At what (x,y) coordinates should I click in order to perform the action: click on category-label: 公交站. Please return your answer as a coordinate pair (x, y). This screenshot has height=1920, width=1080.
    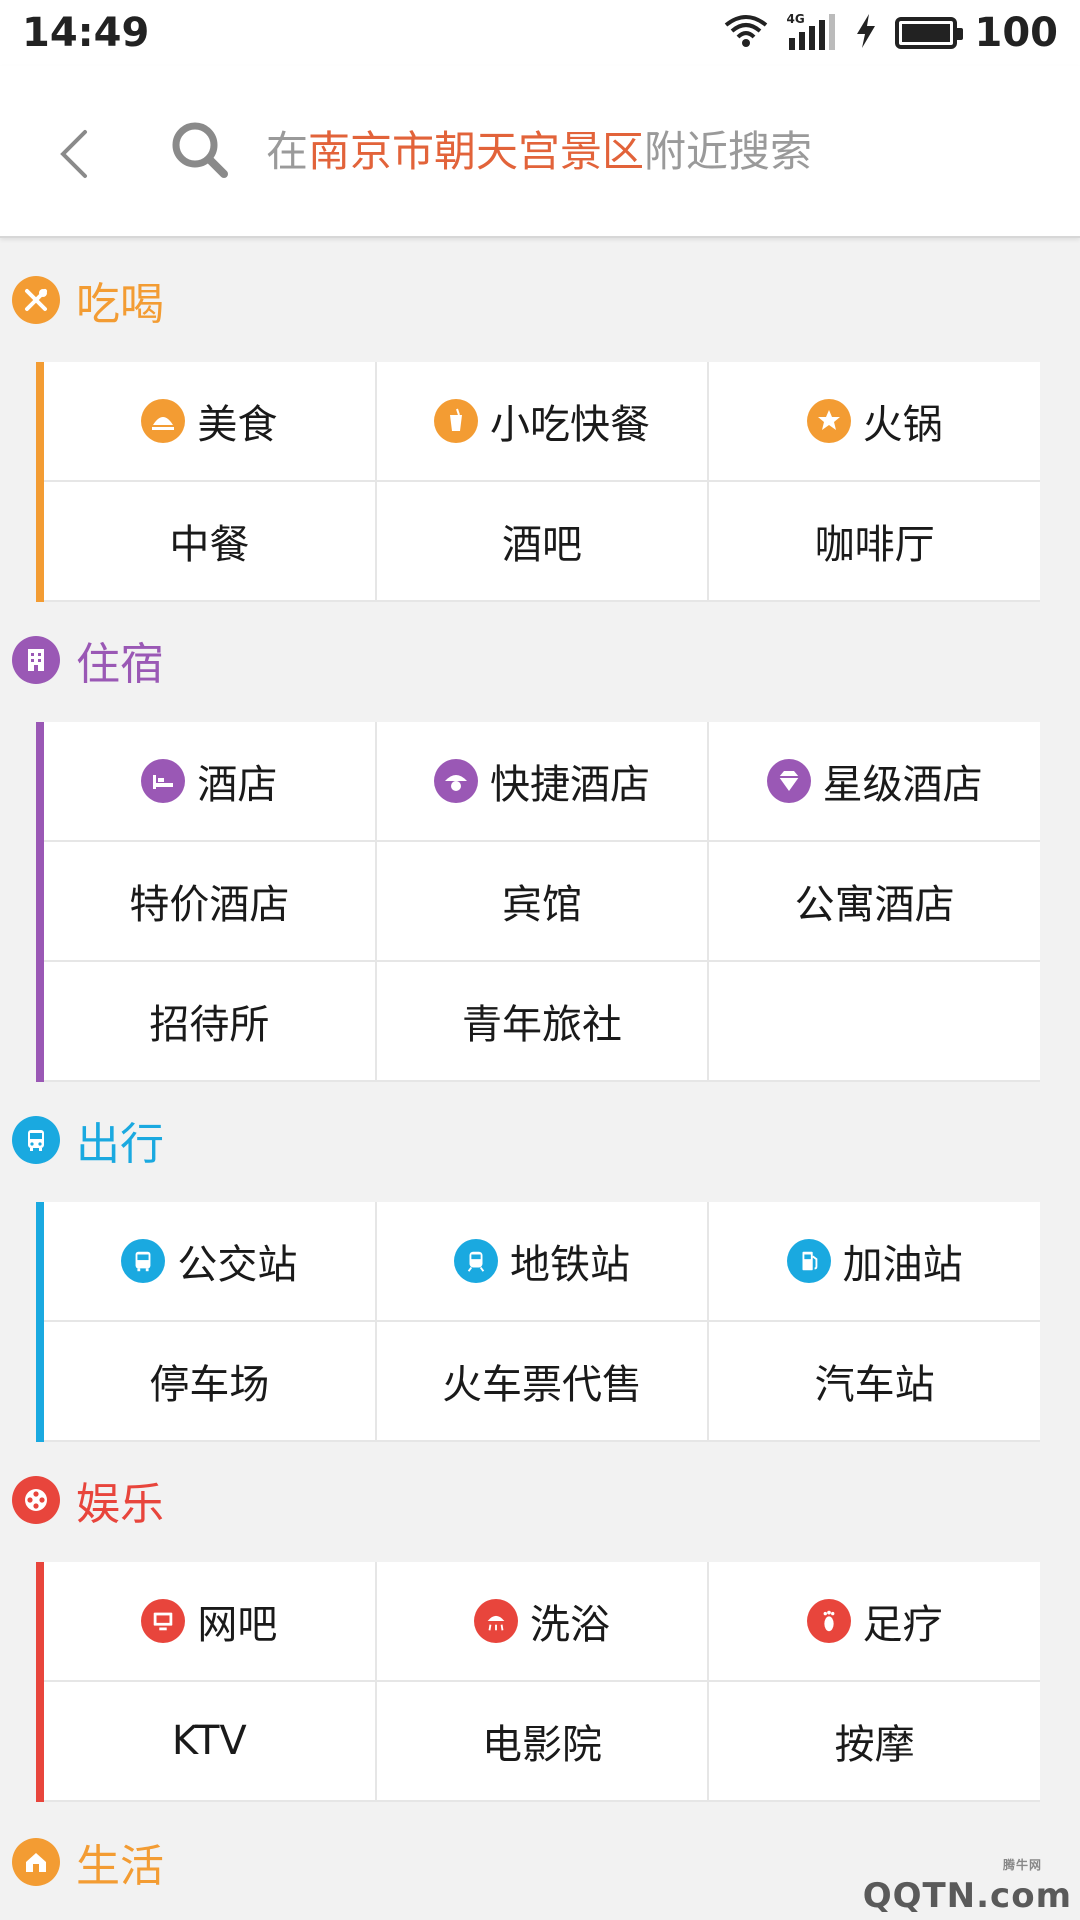
    Looking at the image, I should click on (237, 1265).